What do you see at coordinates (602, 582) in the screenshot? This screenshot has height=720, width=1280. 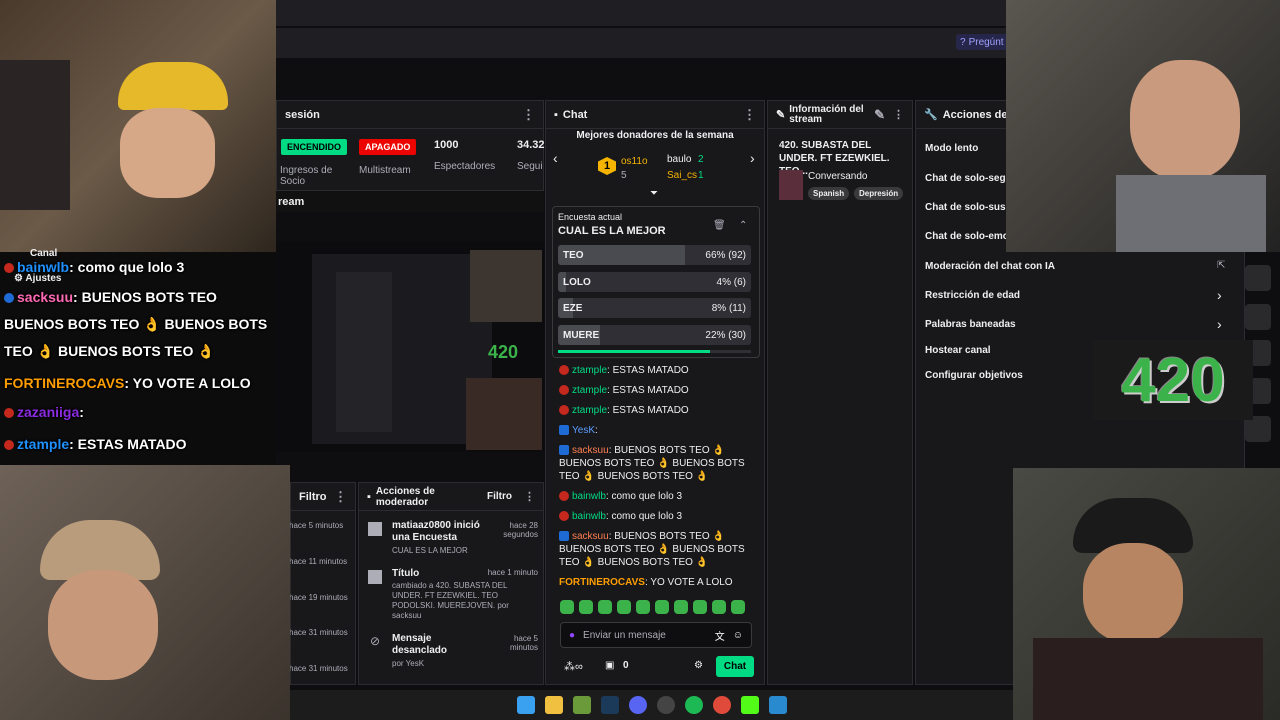 I see `chat-username: FORTINEROCAVS` at bounding box center [602, 582].